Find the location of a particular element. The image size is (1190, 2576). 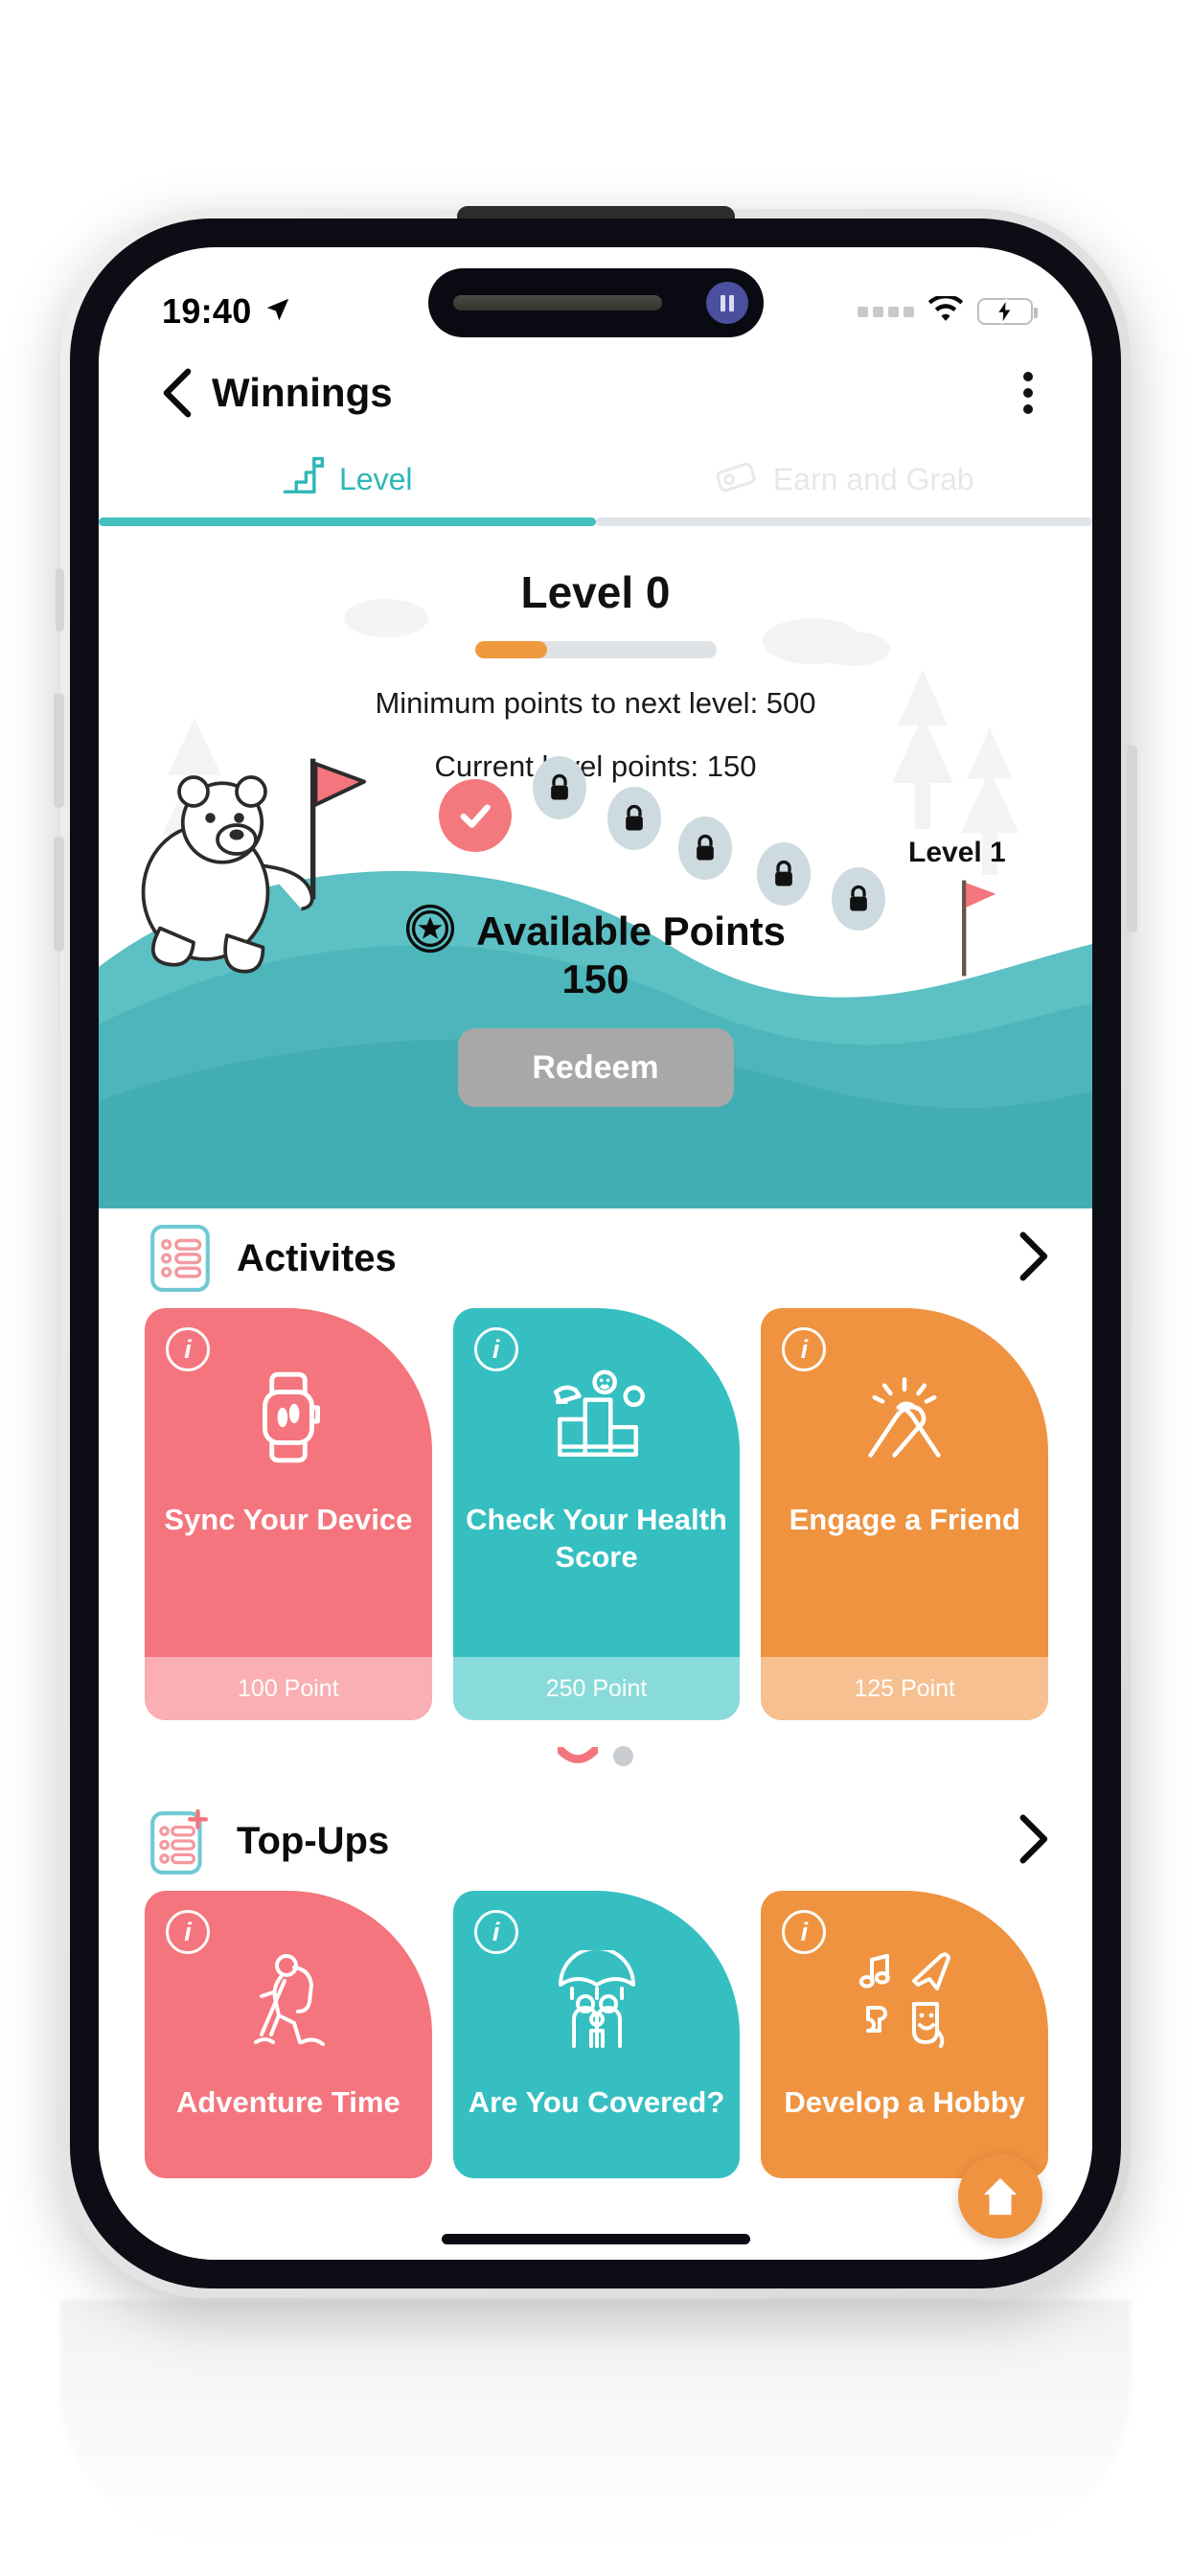

topup-card-title: Develop a Hobby is located at coordinates (905, 2102).